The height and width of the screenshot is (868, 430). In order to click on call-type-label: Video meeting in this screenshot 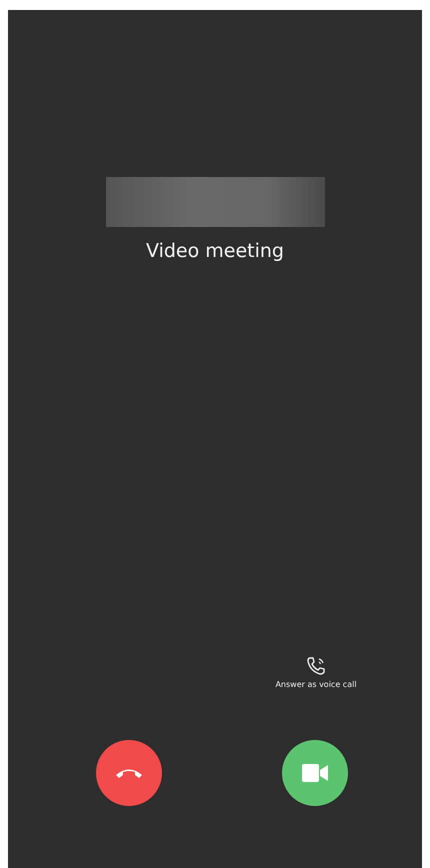, I will do `click(215, 251)`.